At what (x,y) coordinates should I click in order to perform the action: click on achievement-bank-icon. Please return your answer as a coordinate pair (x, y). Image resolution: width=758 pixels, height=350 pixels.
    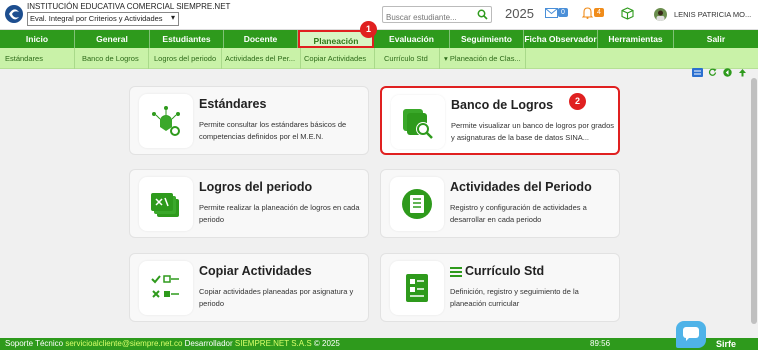
    Looking at the image, I should click on (418, 122).